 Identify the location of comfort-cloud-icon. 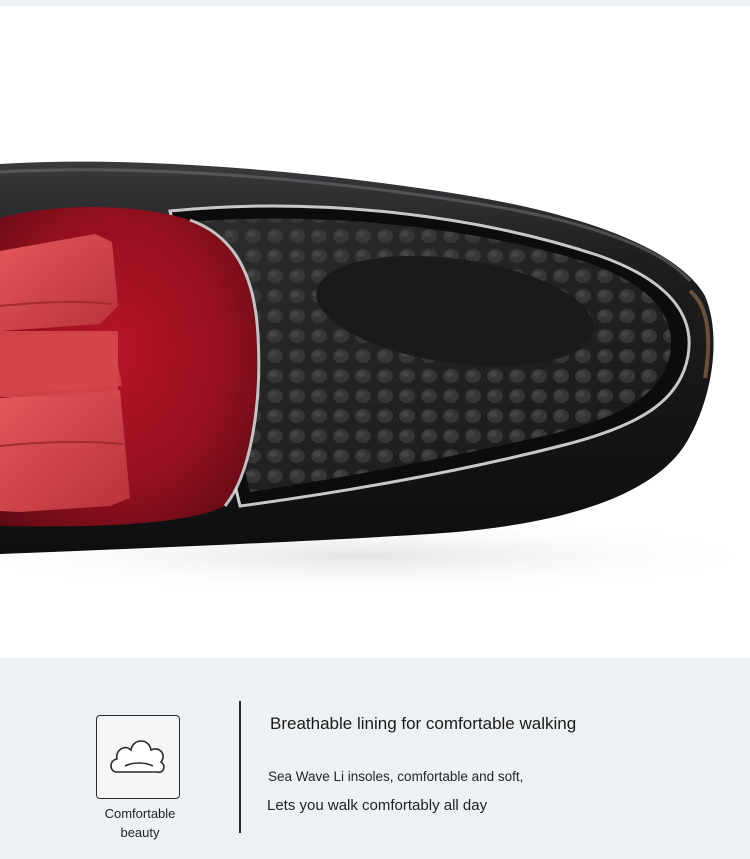
(138, 757).